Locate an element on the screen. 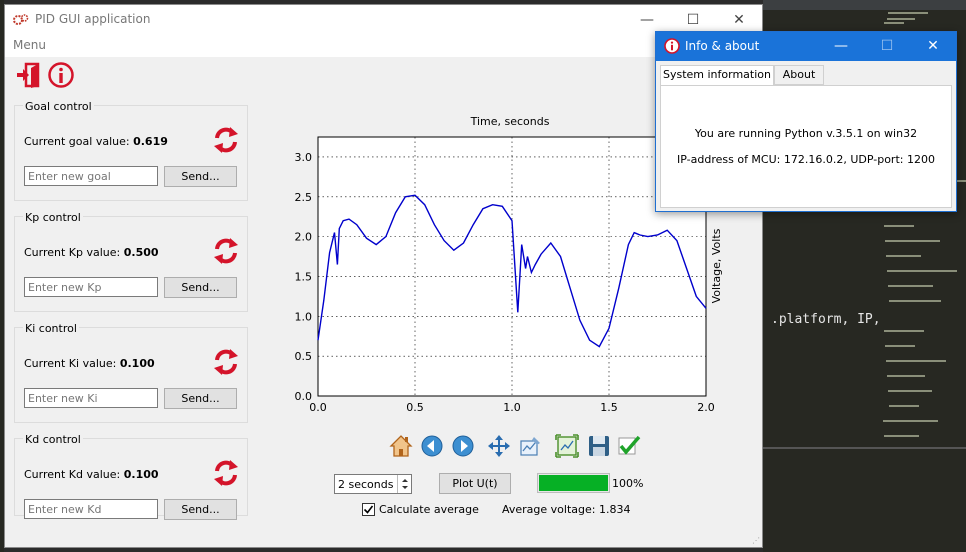 This screenshot has width=966, height=552. home-icon is located at coordinates (401, 446).